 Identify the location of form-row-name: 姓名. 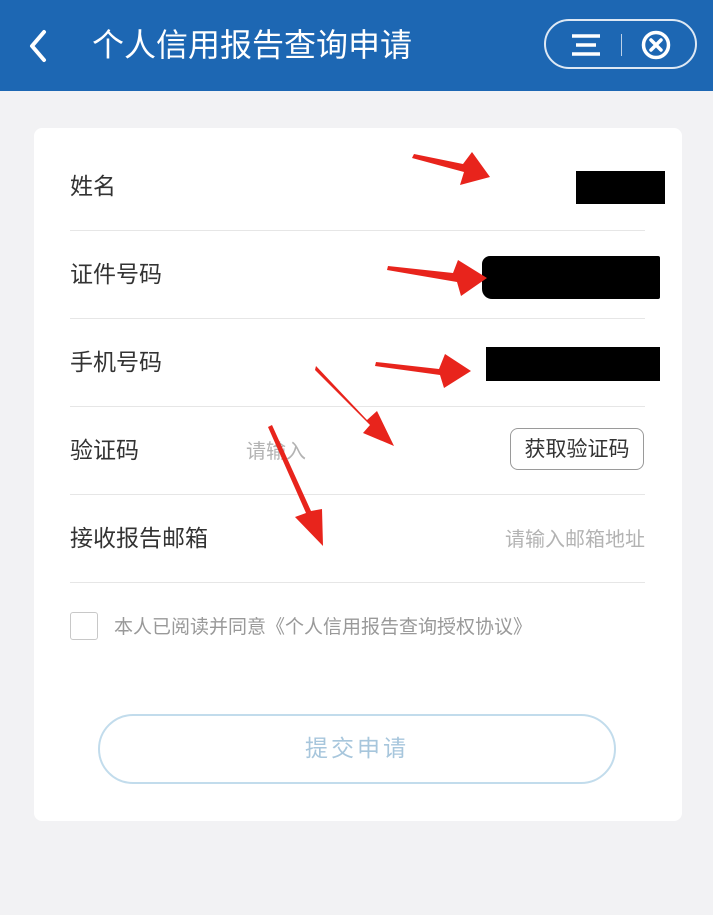
(367, 187).